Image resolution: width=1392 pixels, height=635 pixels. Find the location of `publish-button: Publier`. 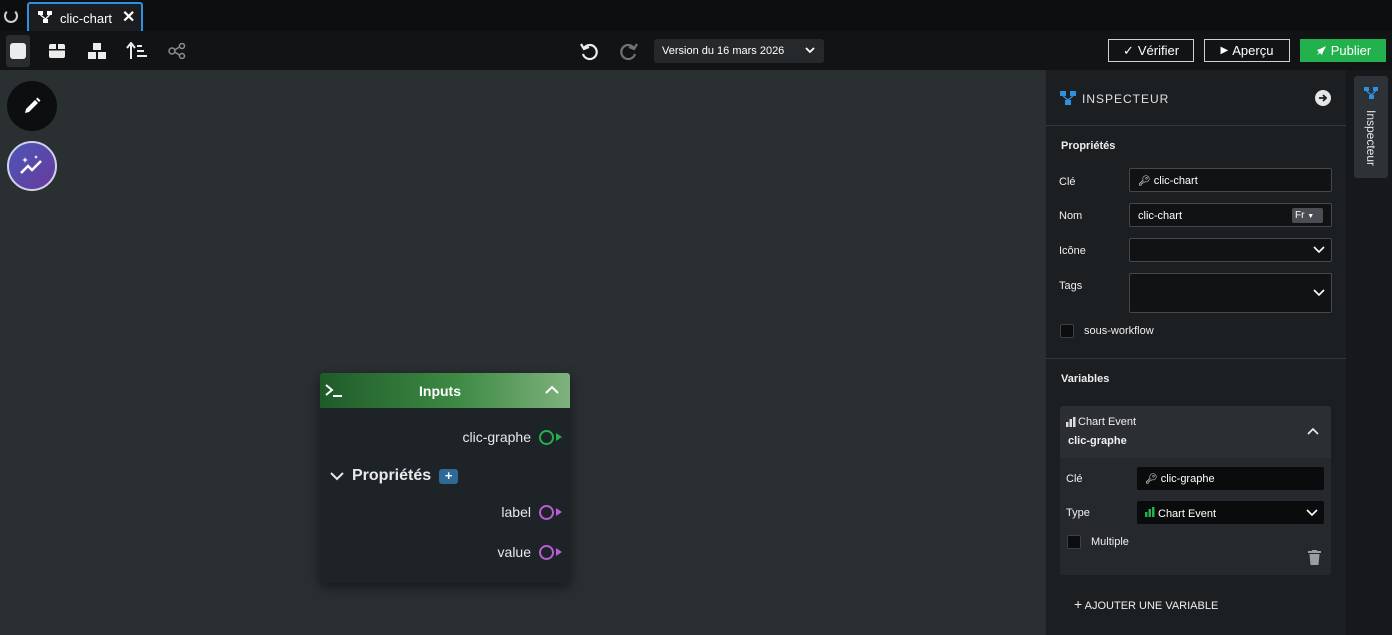

publish-button: Publier is located at coordinates (1343, 50).